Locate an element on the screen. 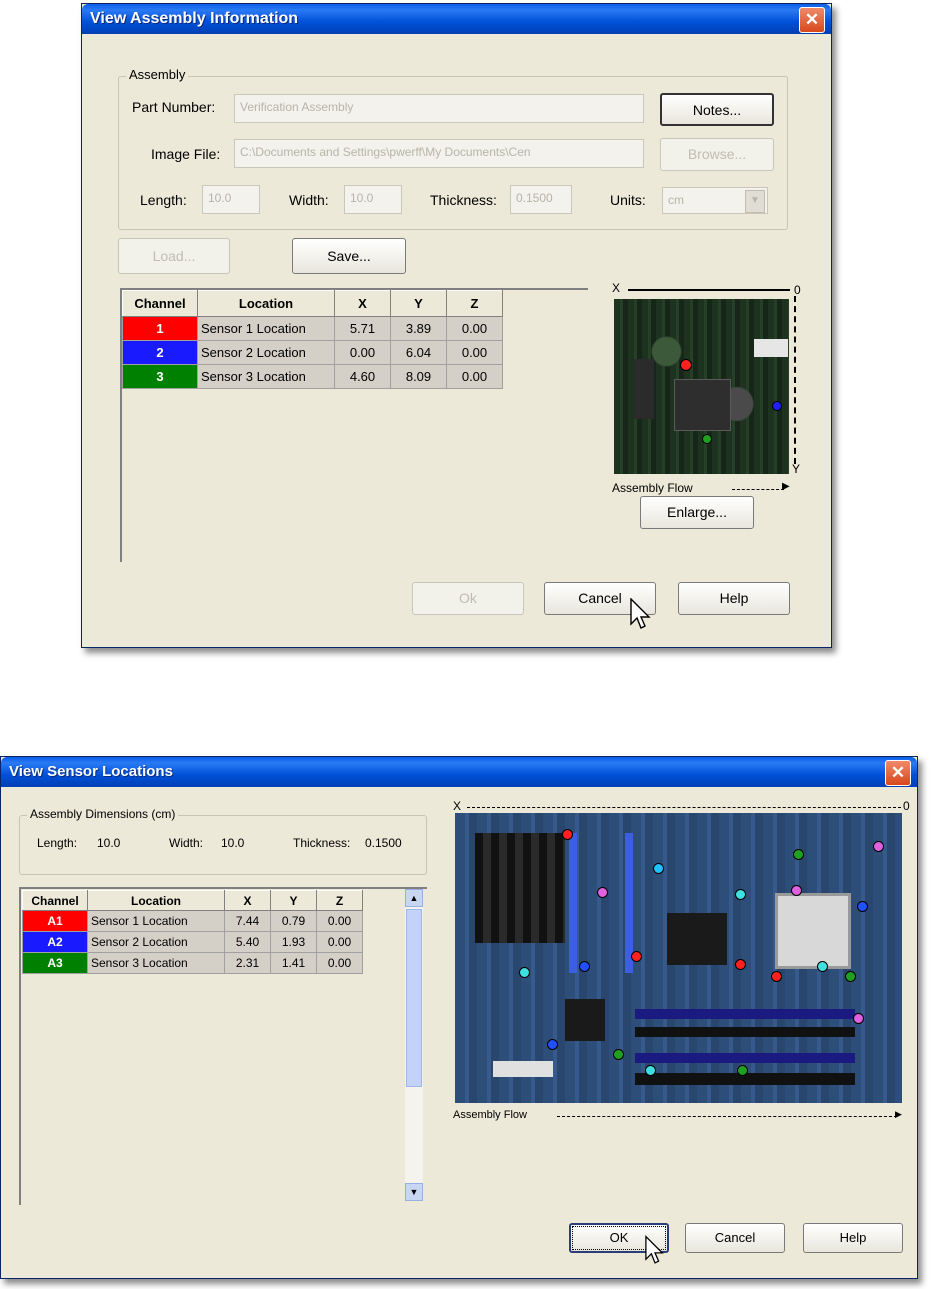 The height and width of the screenshot is (1289, 936). table-row: 2 Sensor 2 Location 0.00 6.04 0.00 is located at coordinates (312, 352).